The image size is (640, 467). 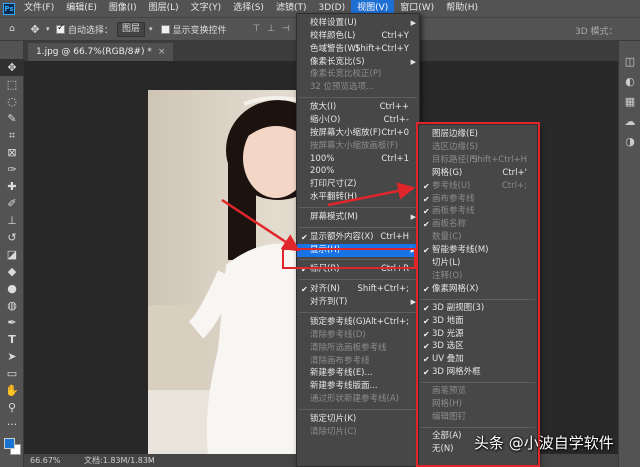 I want to click on rectangle-tool-icon: ▭, so click(x=12, y=373).